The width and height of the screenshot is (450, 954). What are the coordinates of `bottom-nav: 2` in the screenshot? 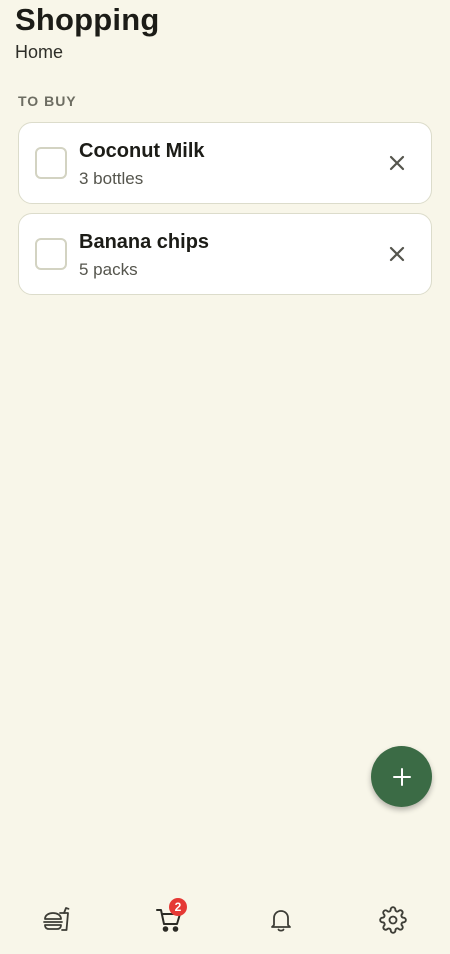 It's located at (225, 917).